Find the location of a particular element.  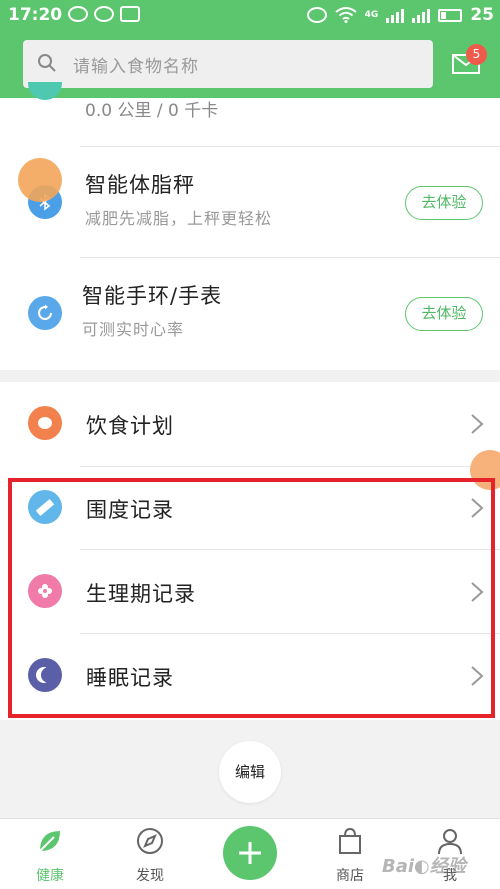

notification-badge: 5 is located at coordinates (476, 54).